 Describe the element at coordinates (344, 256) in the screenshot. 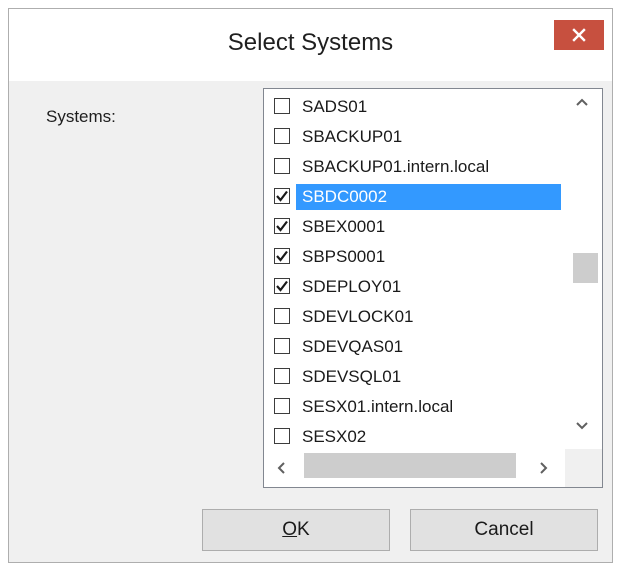

I see `list-item-label: SBPS0001` at that location.